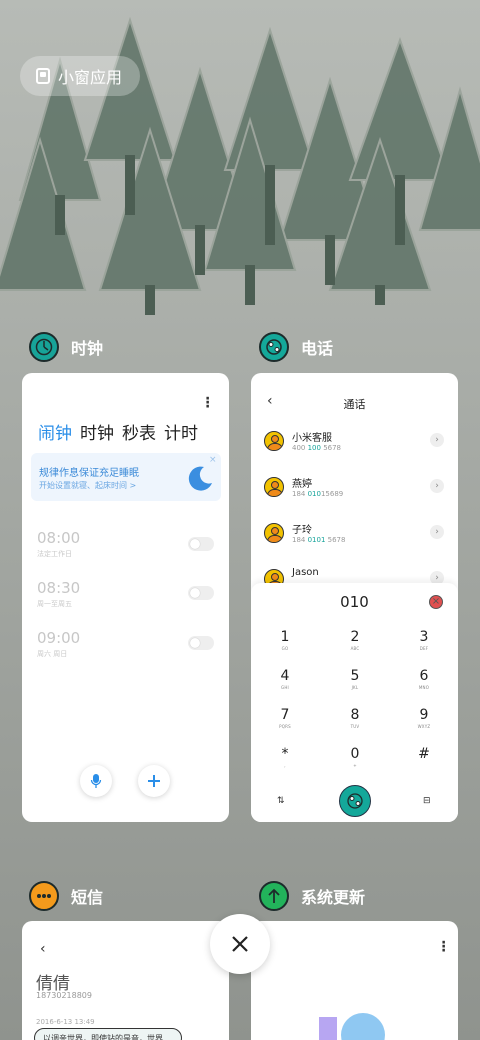  I want to click on dial-key: 0 +, so click(355, 757).